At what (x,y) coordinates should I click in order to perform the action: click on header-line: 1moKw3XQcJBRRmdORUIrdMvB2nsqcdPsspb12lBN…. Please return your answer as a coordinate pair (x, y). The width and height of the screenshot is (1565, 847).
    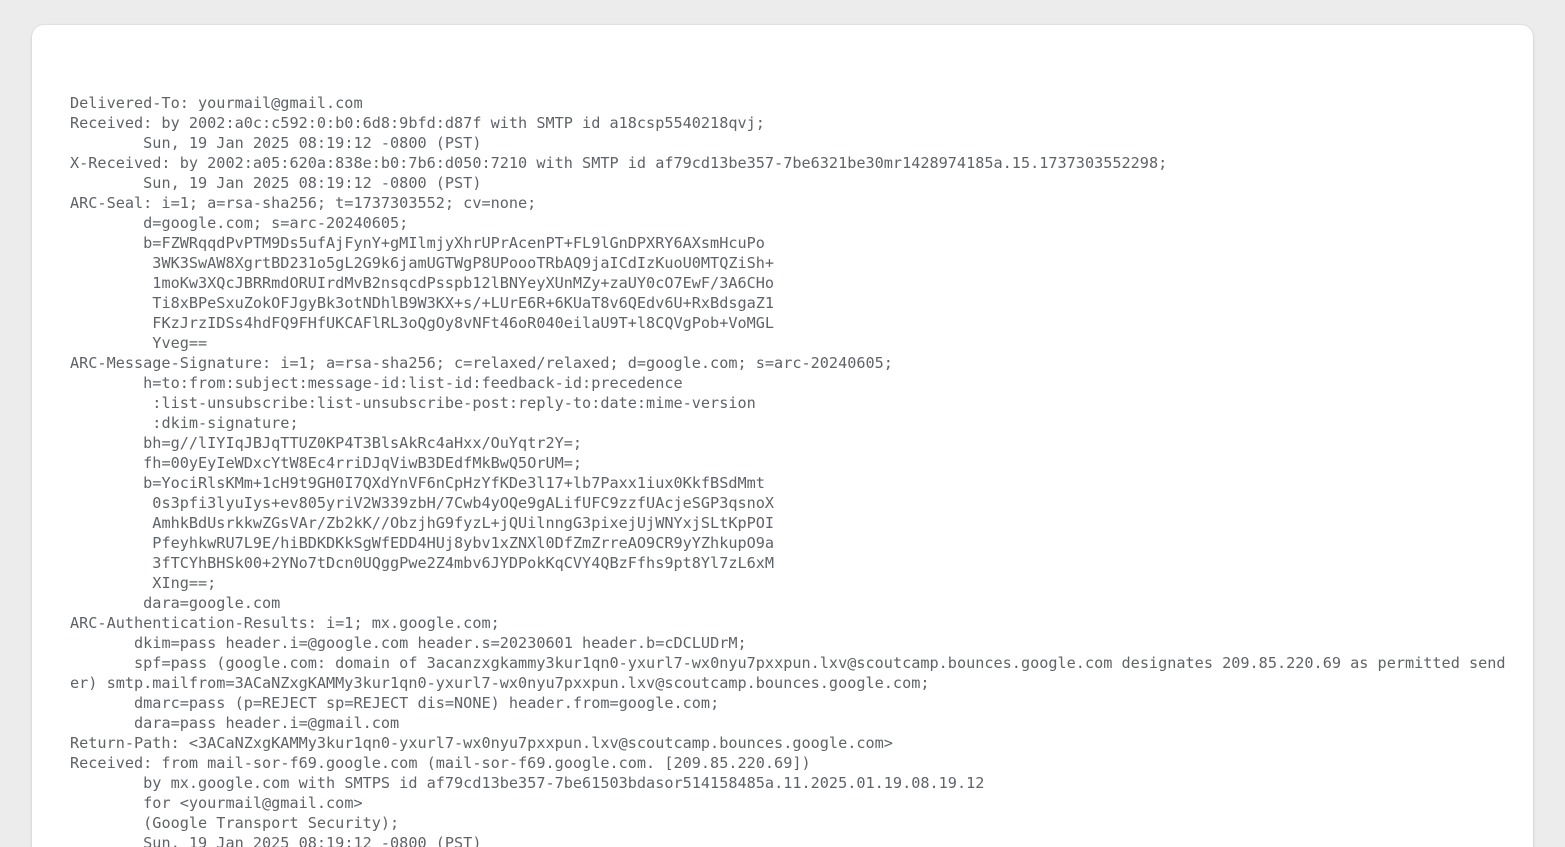
    Looking at the image, I should click on (422, 283).